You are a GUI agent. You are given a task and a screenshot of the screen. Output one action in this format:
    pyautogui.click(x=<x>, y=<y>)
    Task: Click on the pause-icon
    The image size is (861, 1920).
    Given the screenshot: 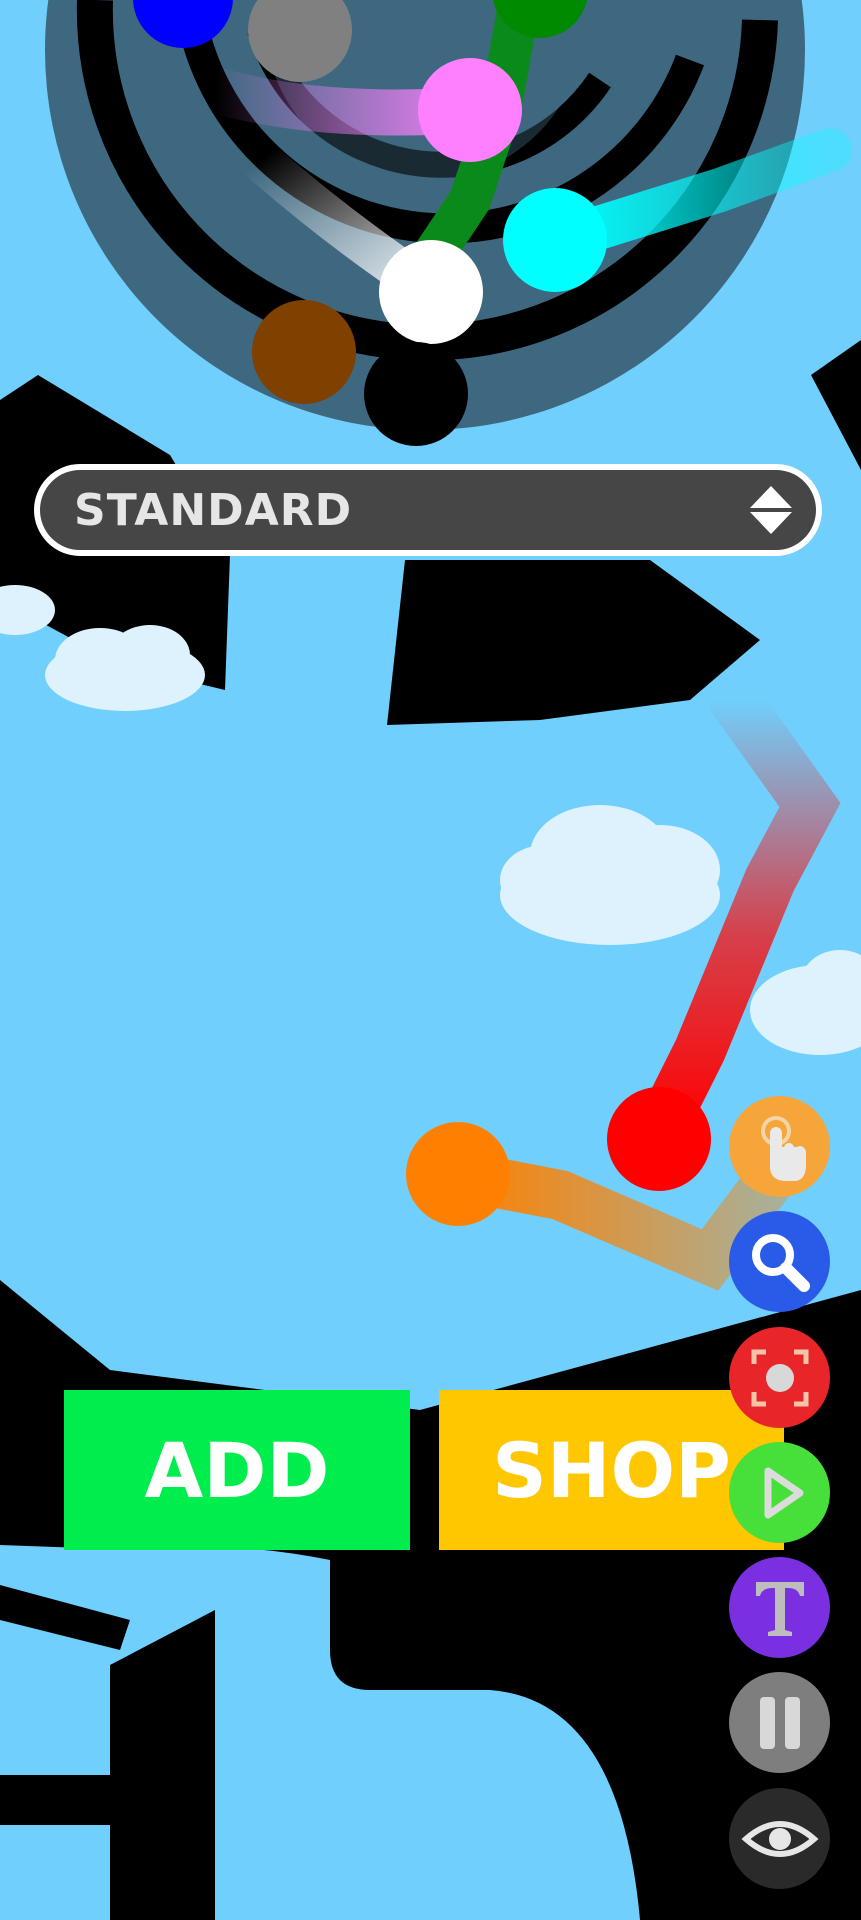 What is the action you would take?
    pyautogui.click(x=779, y=1722)
    